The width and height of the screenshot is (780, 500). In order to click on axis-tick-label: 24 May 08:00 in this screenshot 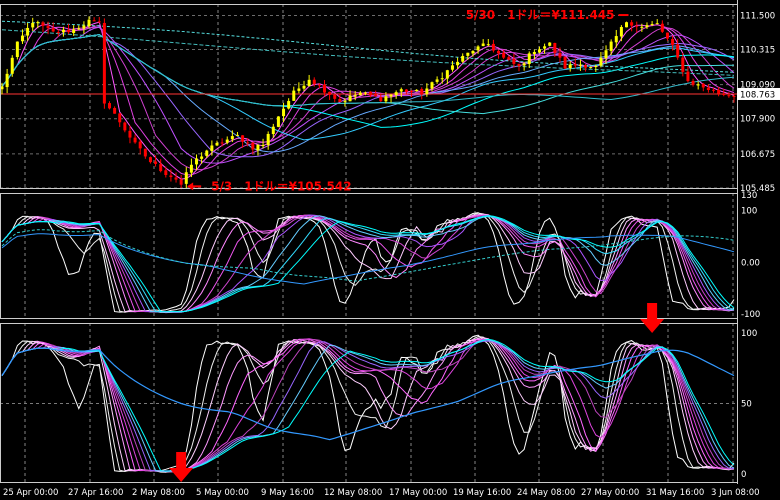, I will do `click(546, 493)`.